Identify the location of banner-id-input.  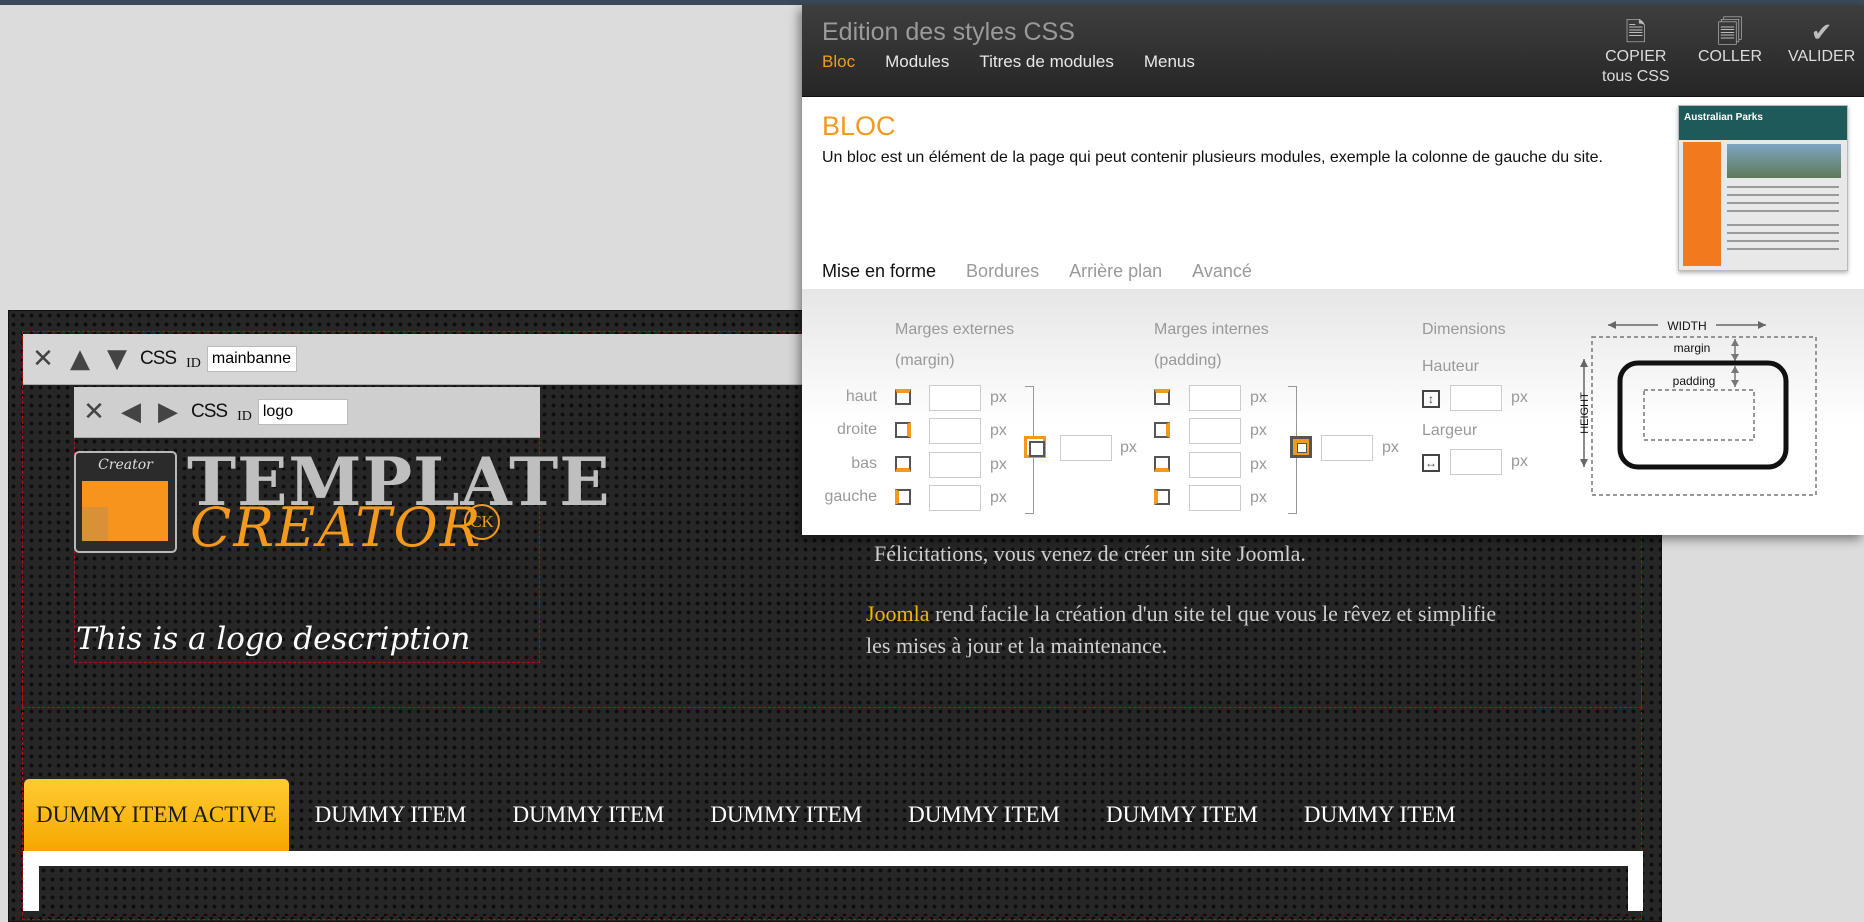
(251, 359).